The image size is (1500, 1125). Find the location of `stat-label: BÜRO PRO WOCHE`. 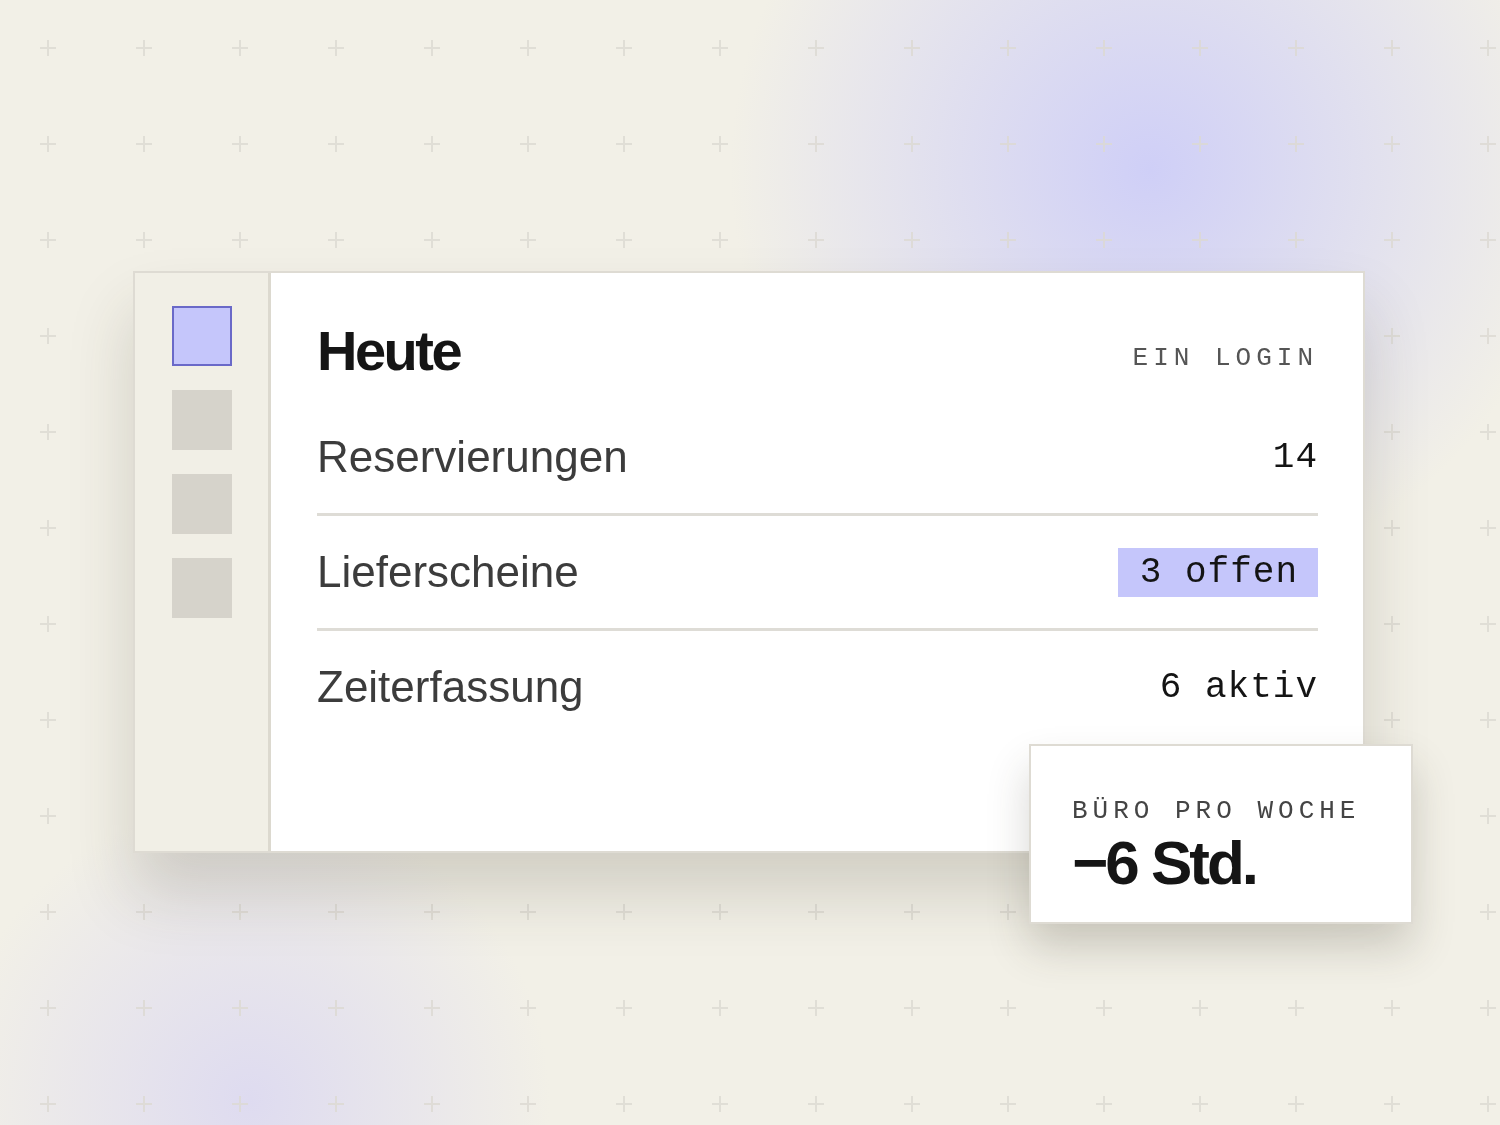

stat-label: BÜRO PRO WOCHE is located at coordinates (1217, 811).